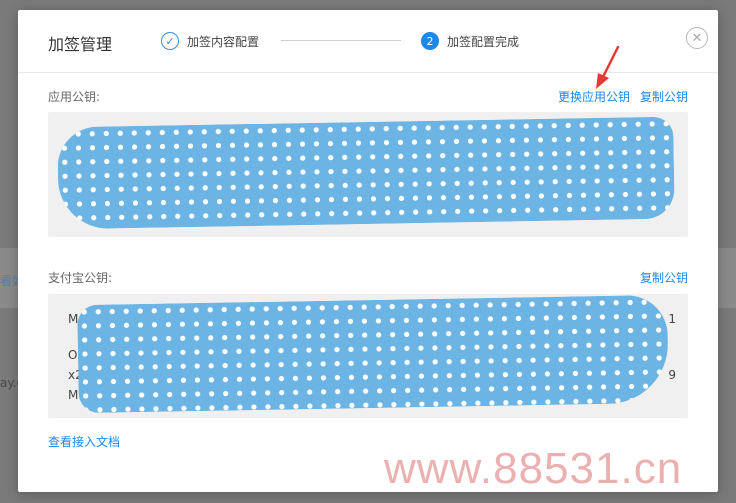 The width and height of the screenshot is (736, 503). Describe the element at coordinates (223, 41) in the screenshot. I see `step-label: 加签内容配置` at that location.